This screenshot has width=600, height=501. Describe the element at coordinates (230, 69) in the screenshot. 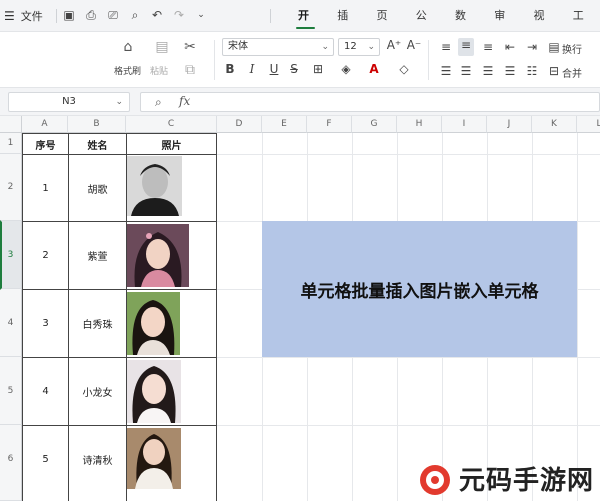

I see `bold-icon: B` at that location.